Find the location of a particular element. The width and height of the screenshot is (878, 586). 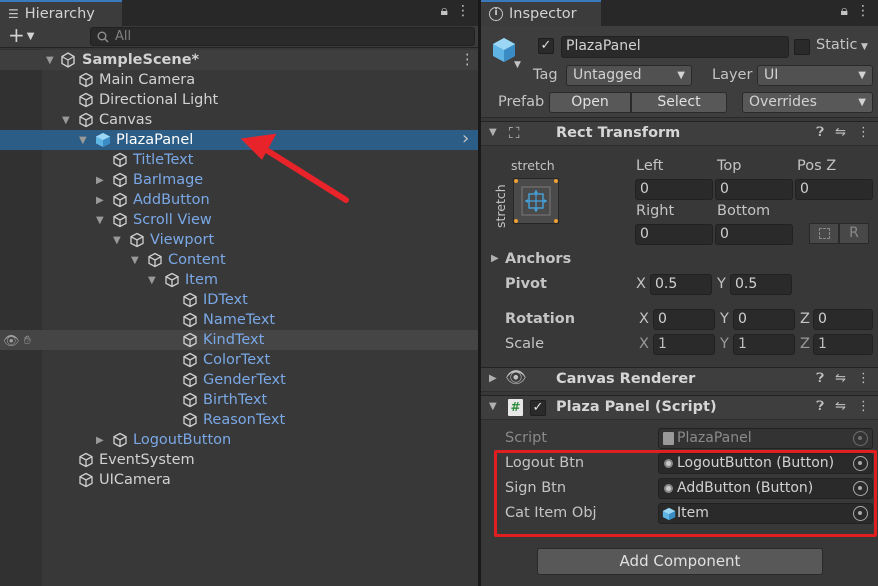

script-enabled-checkbox: ✓ is located at coordinates (538, 408).